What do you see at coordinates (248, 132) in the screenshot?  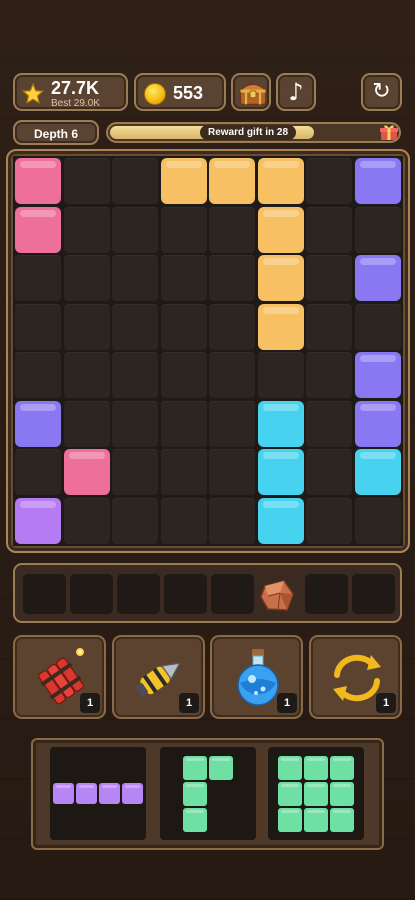 I see `reward-progress-label: Reward gift in 28` at bounding box center [248, 132].